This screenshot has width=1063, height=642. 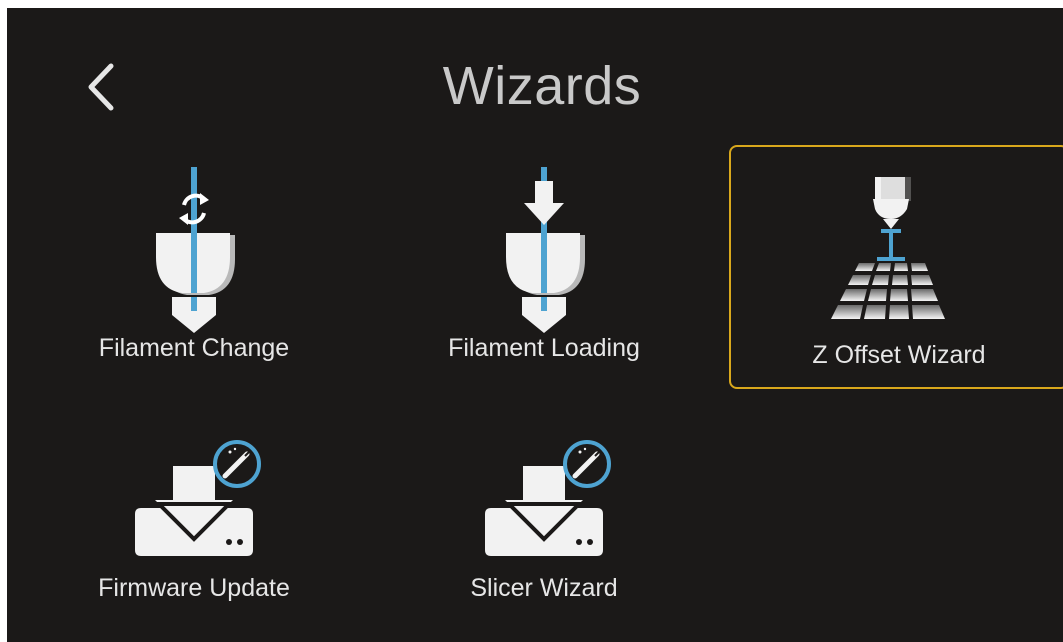 I want to click on z-offset-icon, so click(x=897, y=237).